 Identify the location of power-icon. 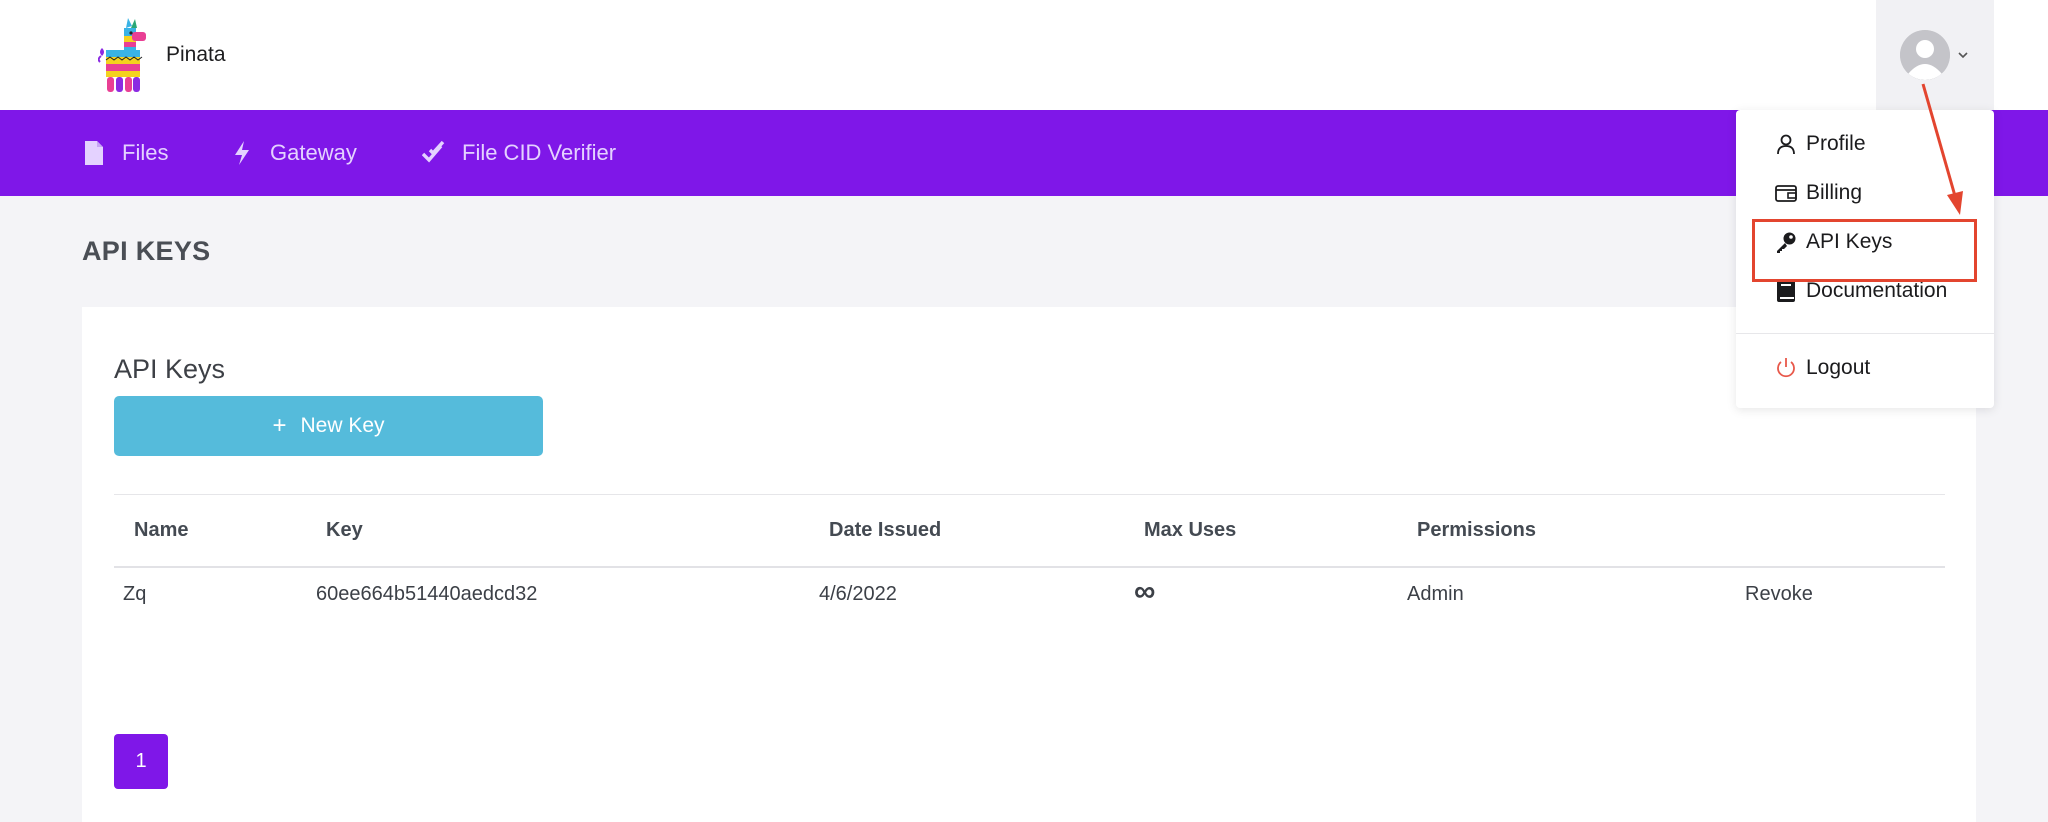
(1786, 368).